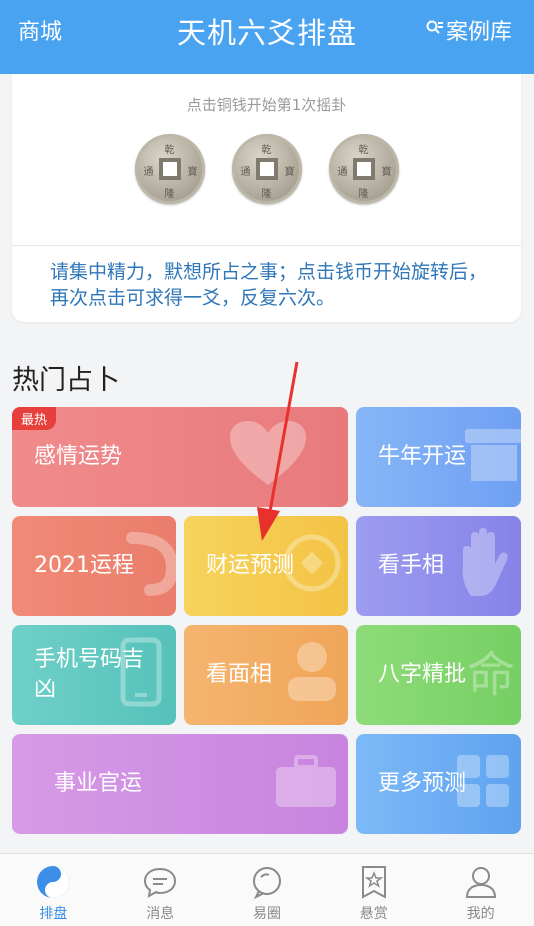 The width and height of the screenshot is (534, 926). Describe the element at coordinates (180, 784) in the screenshot. I see `tile-career-fortune: 事业官运` at that location.